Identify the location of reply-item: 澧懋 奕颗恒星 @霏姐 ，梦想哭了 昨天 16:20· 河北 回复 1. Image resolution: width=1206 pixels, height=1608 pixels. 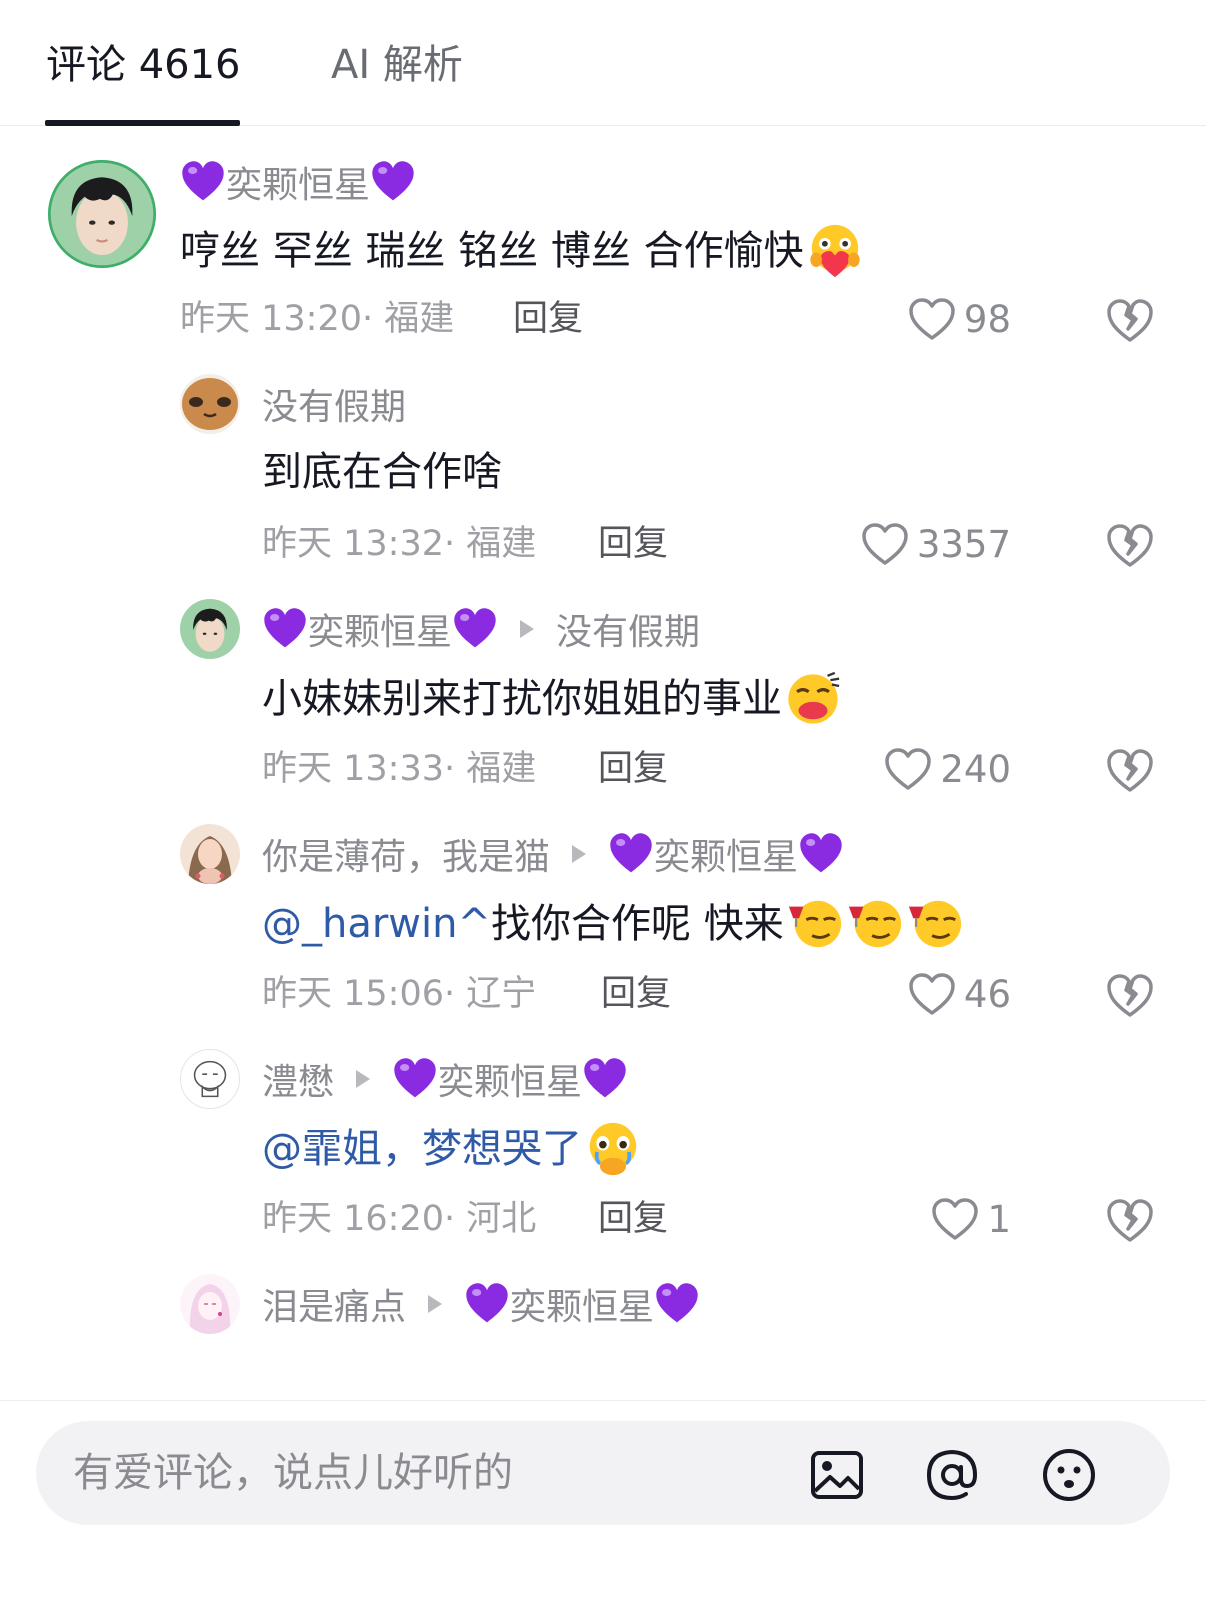
(603, 1139).